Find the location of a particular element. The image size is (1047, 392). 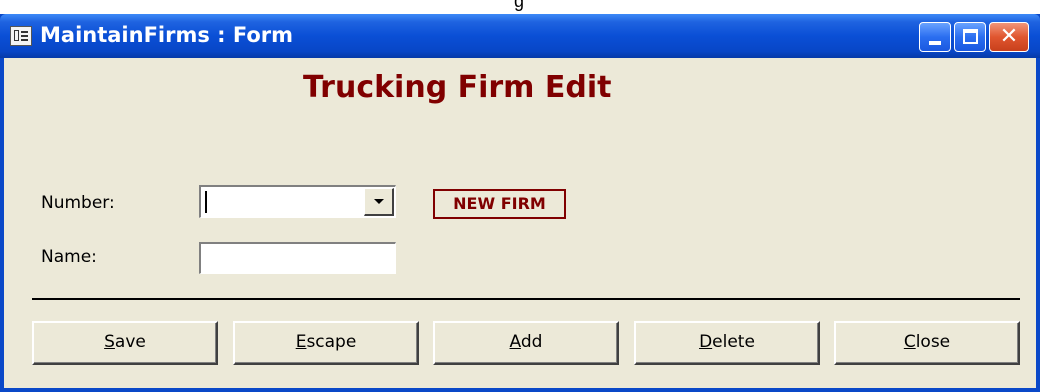

number-label: Number: is located at coordinates (78, 203).